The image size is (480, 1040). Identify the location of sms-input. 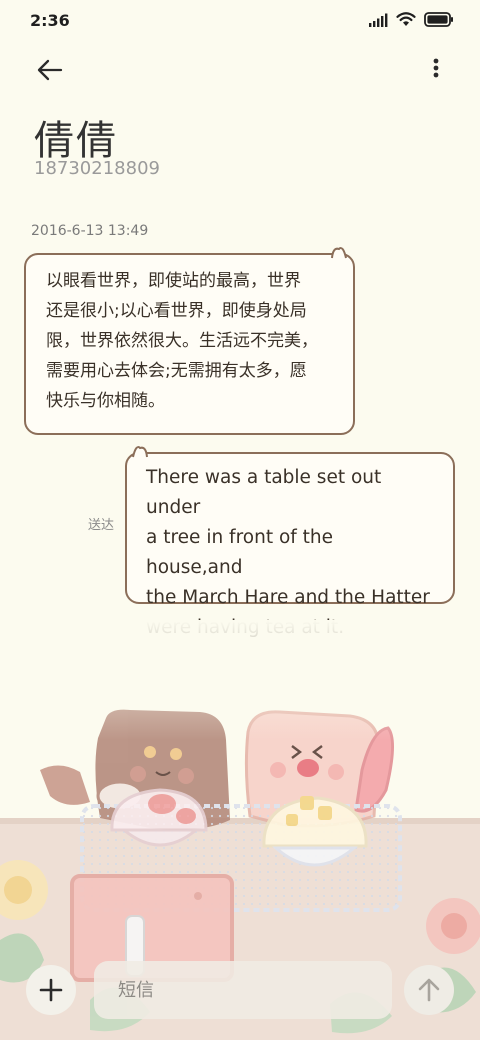
(243, 990).